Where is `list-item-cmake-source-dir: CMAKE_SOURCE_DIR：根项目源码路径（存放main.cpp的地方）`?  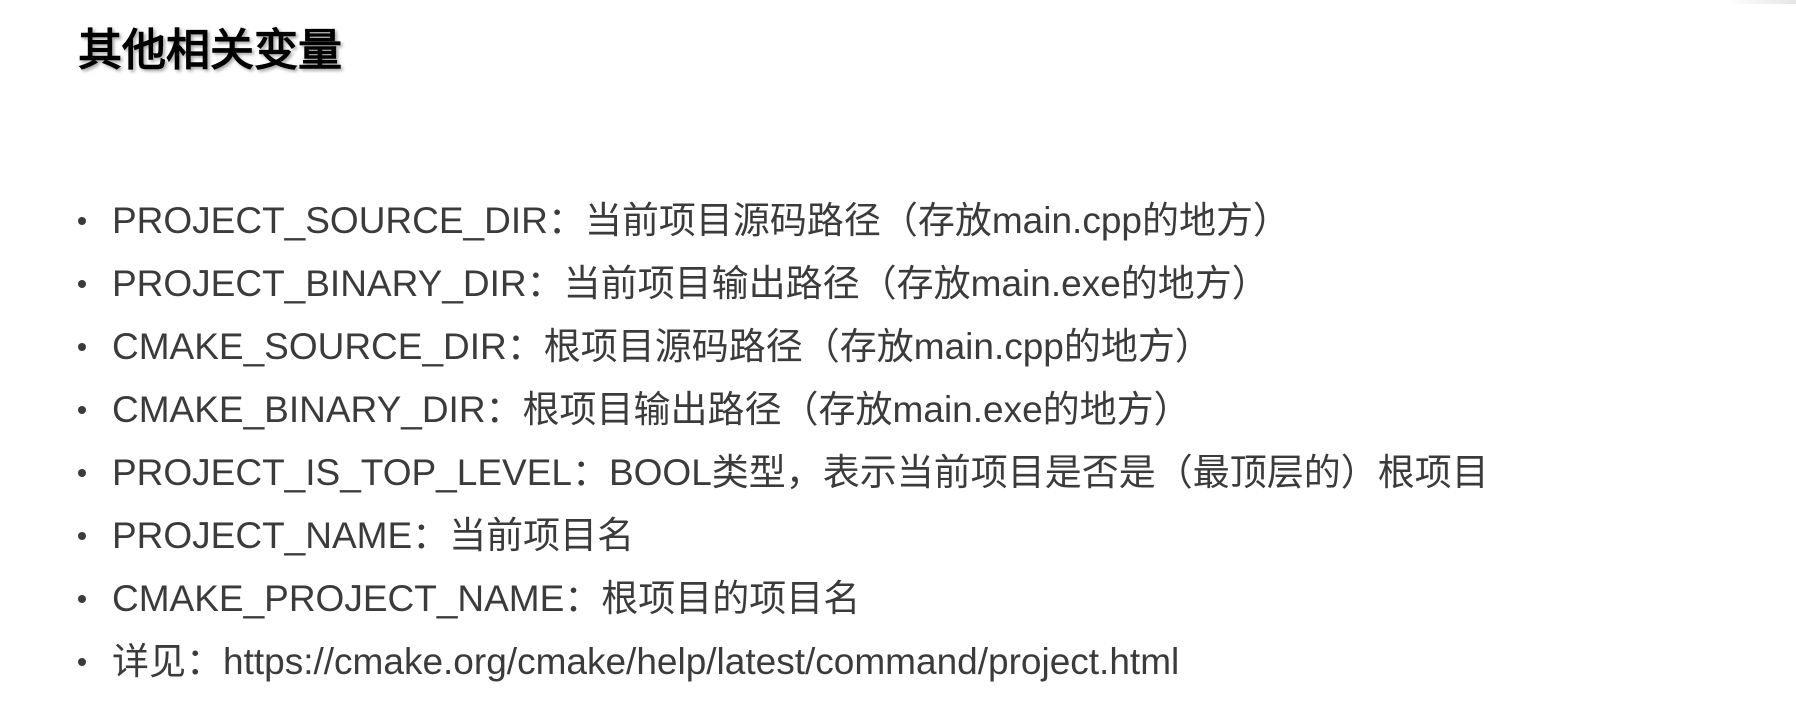
list-item-cmake-source-dir: CMAKE_SOURCE_DIR：根项目源码路径（存放main.cpp的地方） is located at coordinates (781, 346).